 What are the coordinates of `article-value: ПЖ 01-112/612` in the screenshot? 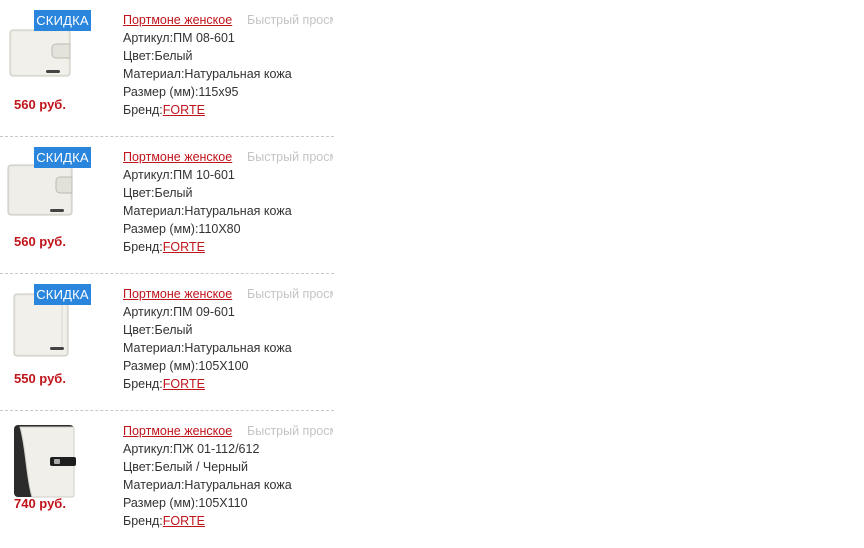 It's located at (216, 449).